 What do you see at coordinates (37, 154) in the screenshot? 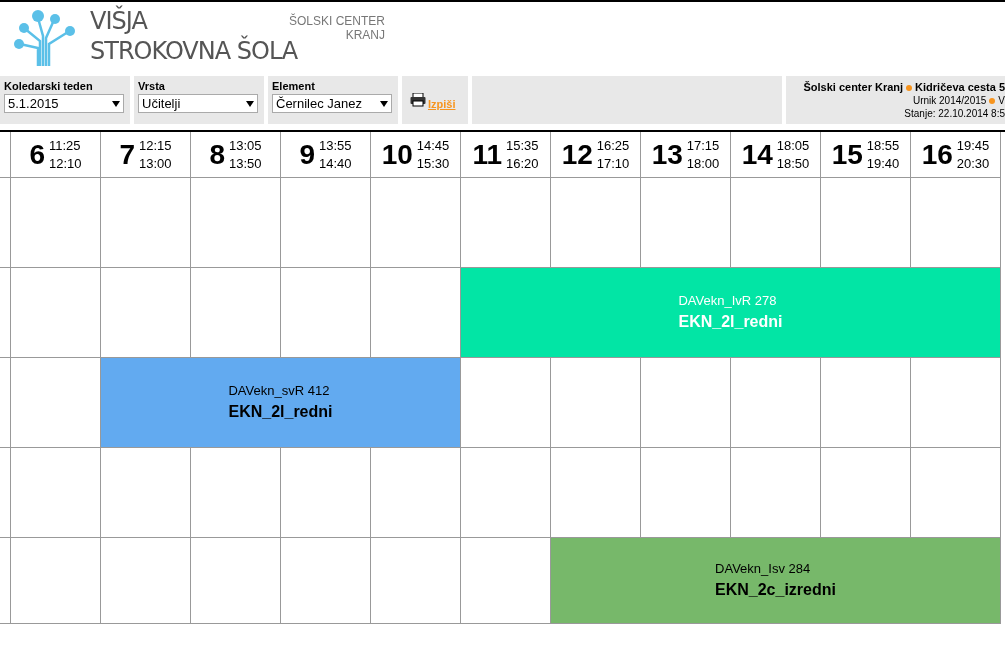
I see `period-number: 6` at bounding box center [37, 154].